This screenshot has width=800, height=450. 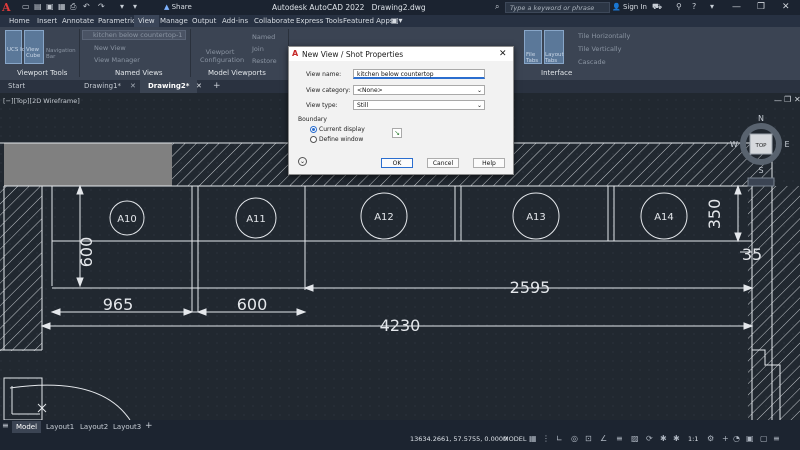 I want to click on hardware-acceleration-icon: ▣, so click(x=750, y=438).